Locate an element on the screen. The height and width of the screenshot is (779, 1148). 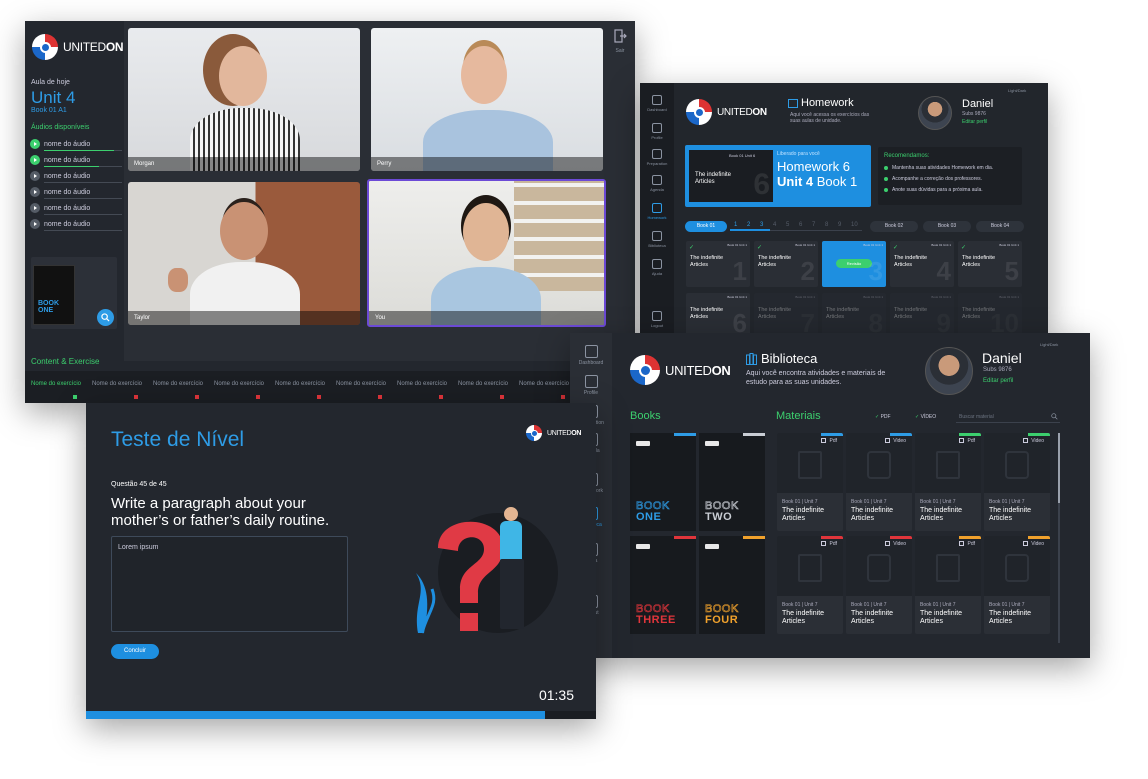
book-card: BOOK THREE is located at coordinates (663, 585).